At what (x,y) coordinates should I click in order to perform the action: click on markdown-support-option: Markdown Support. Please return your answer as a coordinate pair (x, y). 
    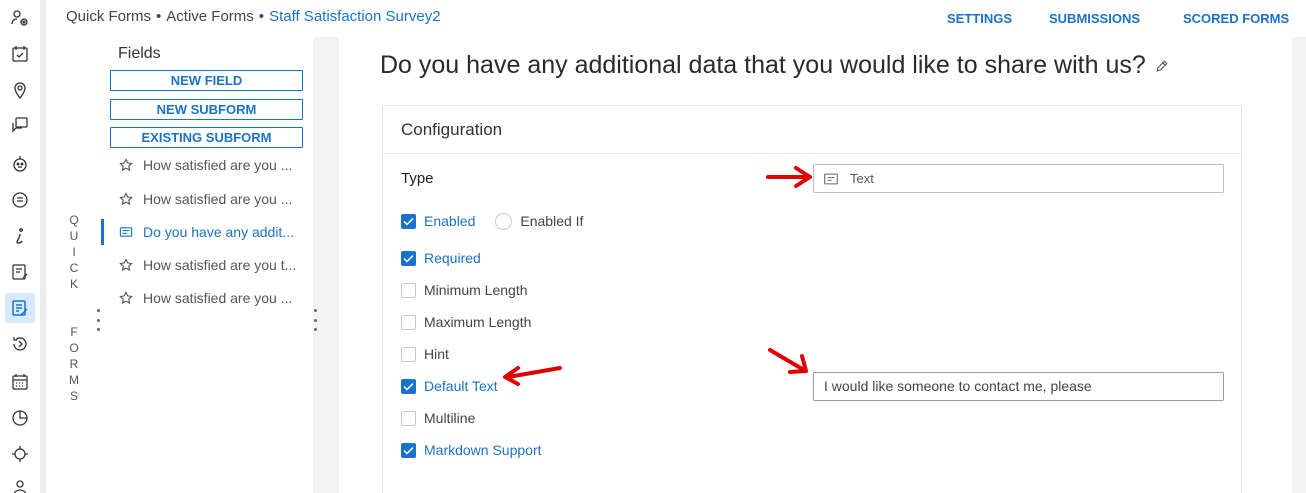
    Looking at the image, I should click on (471, 450).